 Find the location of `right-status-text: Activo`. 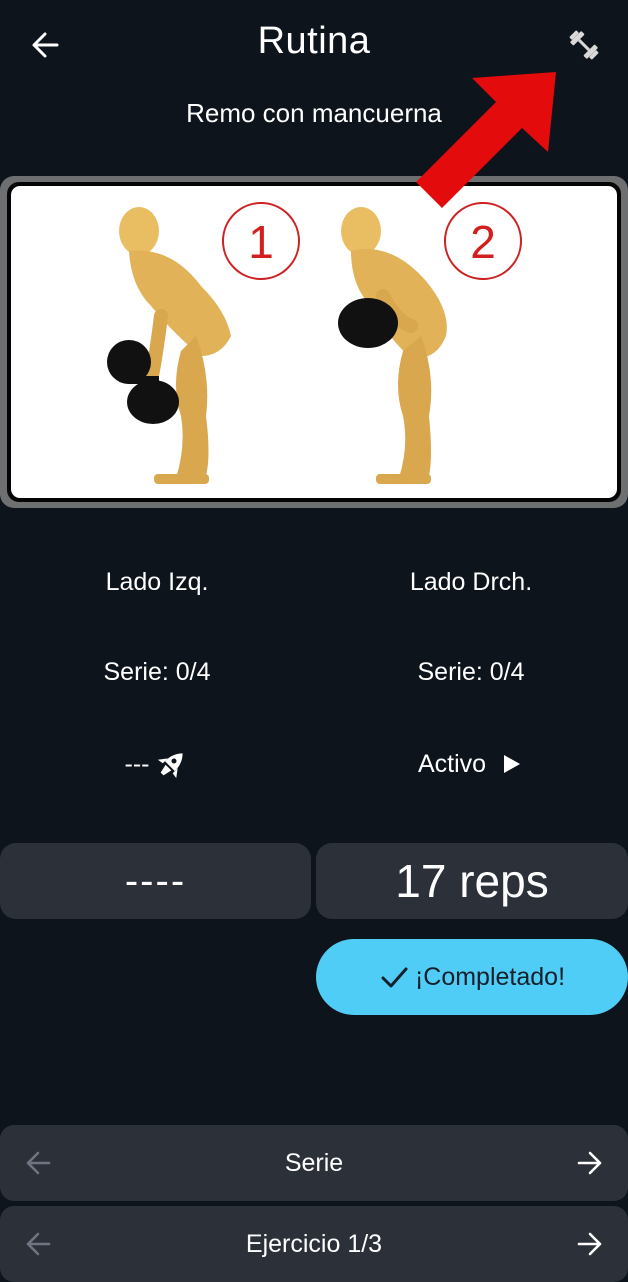

right-status-text: Activo is located at coordinates (452, 763).